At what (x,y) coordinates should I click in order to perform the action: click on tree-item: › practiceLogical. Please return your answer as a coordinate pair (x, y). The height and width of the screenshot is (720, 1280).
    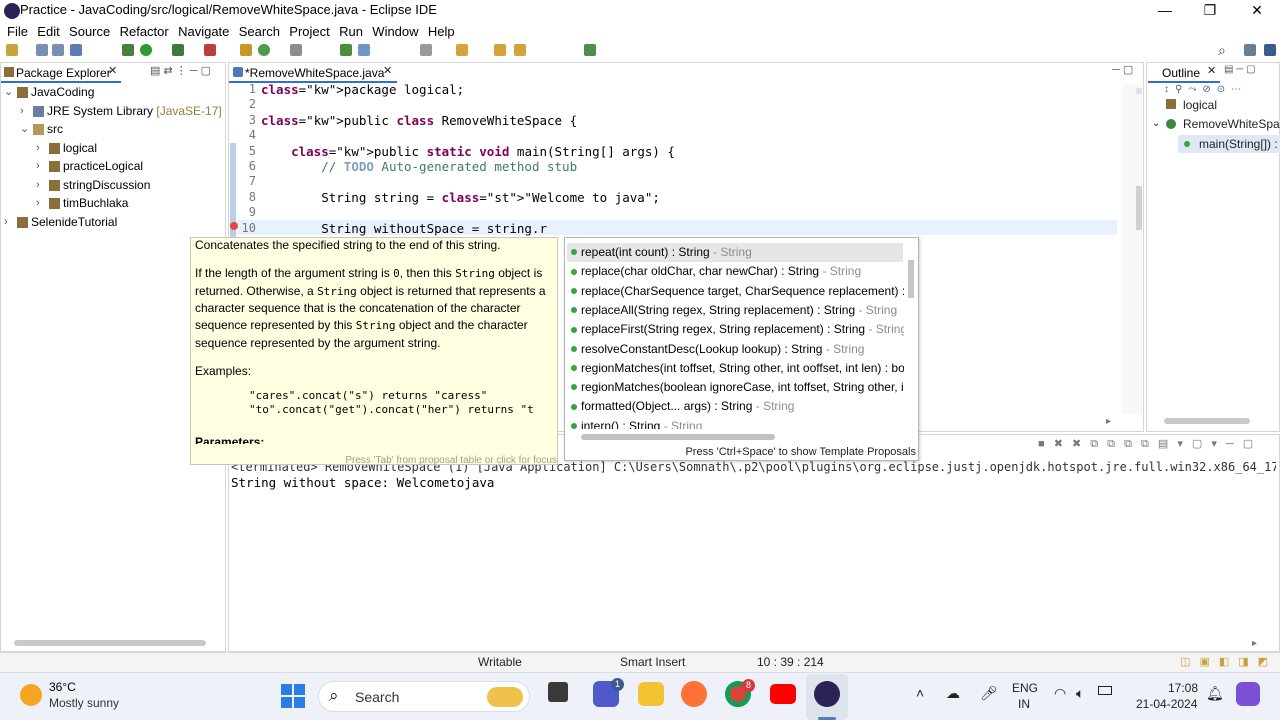
    Looking at the image, I should click on (112, 166).